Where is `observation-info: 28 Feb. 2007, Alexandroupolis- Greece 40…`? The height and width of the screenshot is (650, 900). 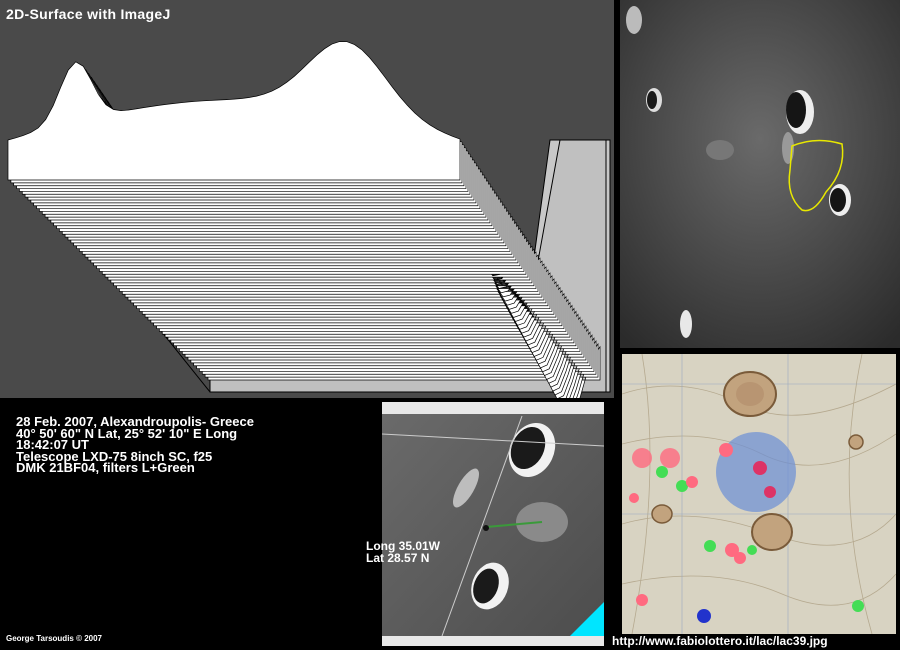 observation-info: 28 Feb. 2007, Alexandroupolis- Greece 40… is located at coordinates (135, 445).